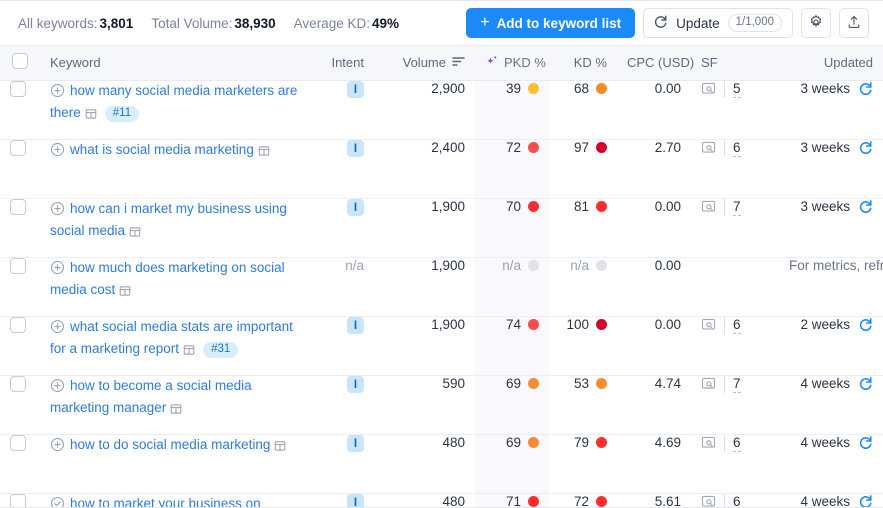 The width and height of the screenshot is (883, 508). What do you see at coordinates (162, 149) in the screenshot?
I see `keyword-link: what is social media marketing` at bounding box center [162, 149].